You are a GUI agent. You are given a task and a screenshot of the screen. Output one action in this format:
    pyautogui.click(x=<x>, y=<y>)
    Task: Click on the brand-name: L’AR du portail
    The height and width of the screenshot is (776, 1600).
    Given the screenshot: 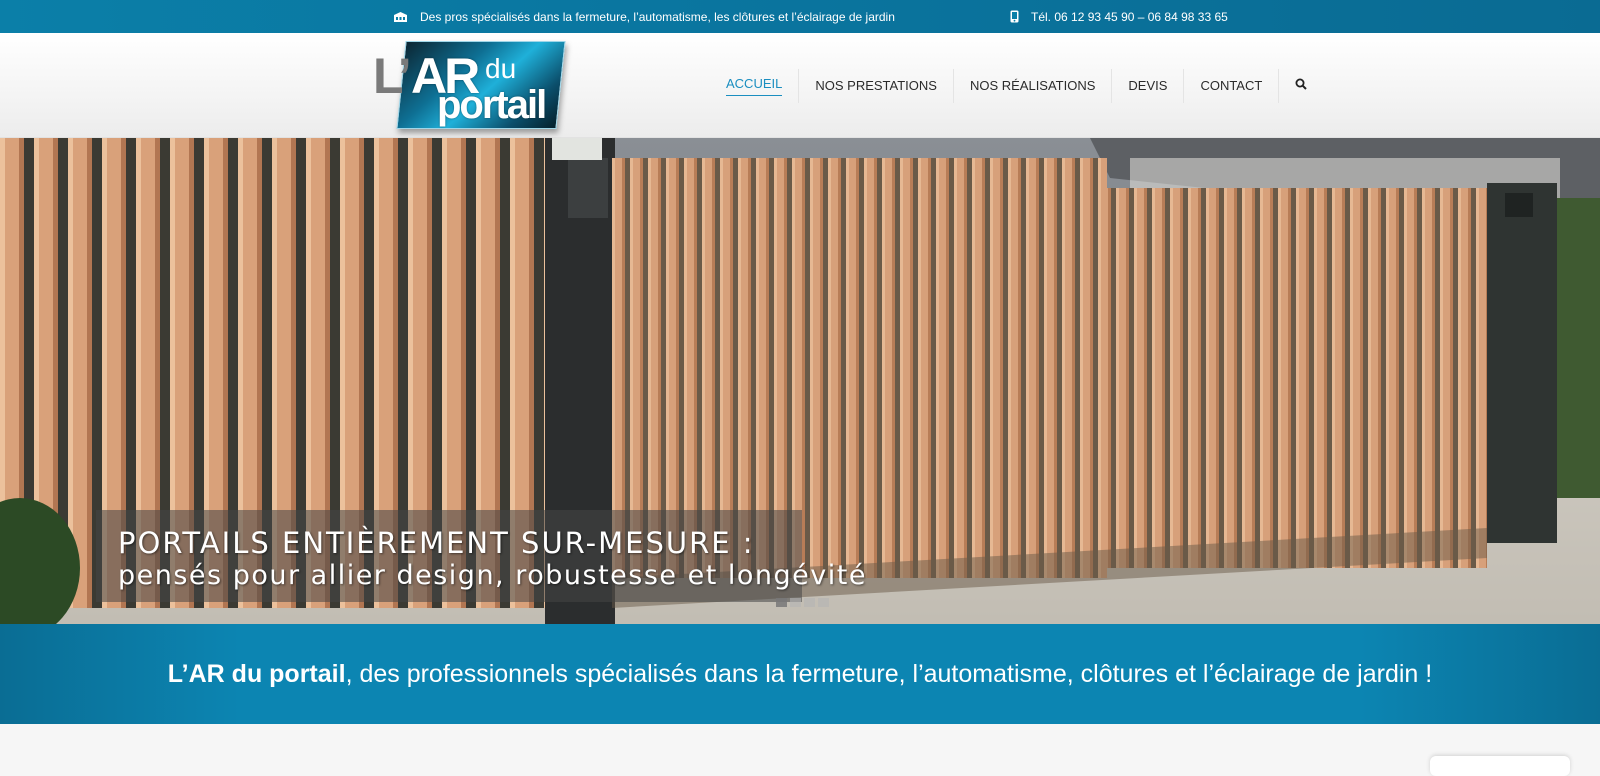 What is the action you would take?
    pyautogui.click(x=256, y=673)
    